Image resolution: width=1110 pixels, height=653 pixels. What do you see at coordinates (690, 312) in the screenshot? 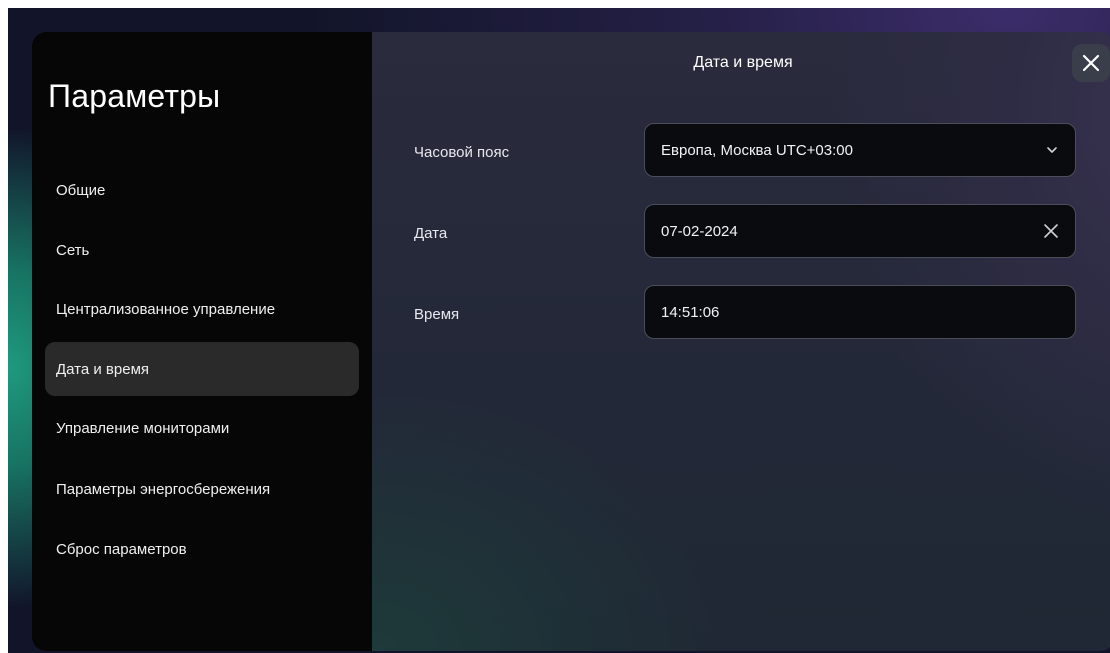
I see `time-value: 14:51:06` at bounding box center [690, 312].